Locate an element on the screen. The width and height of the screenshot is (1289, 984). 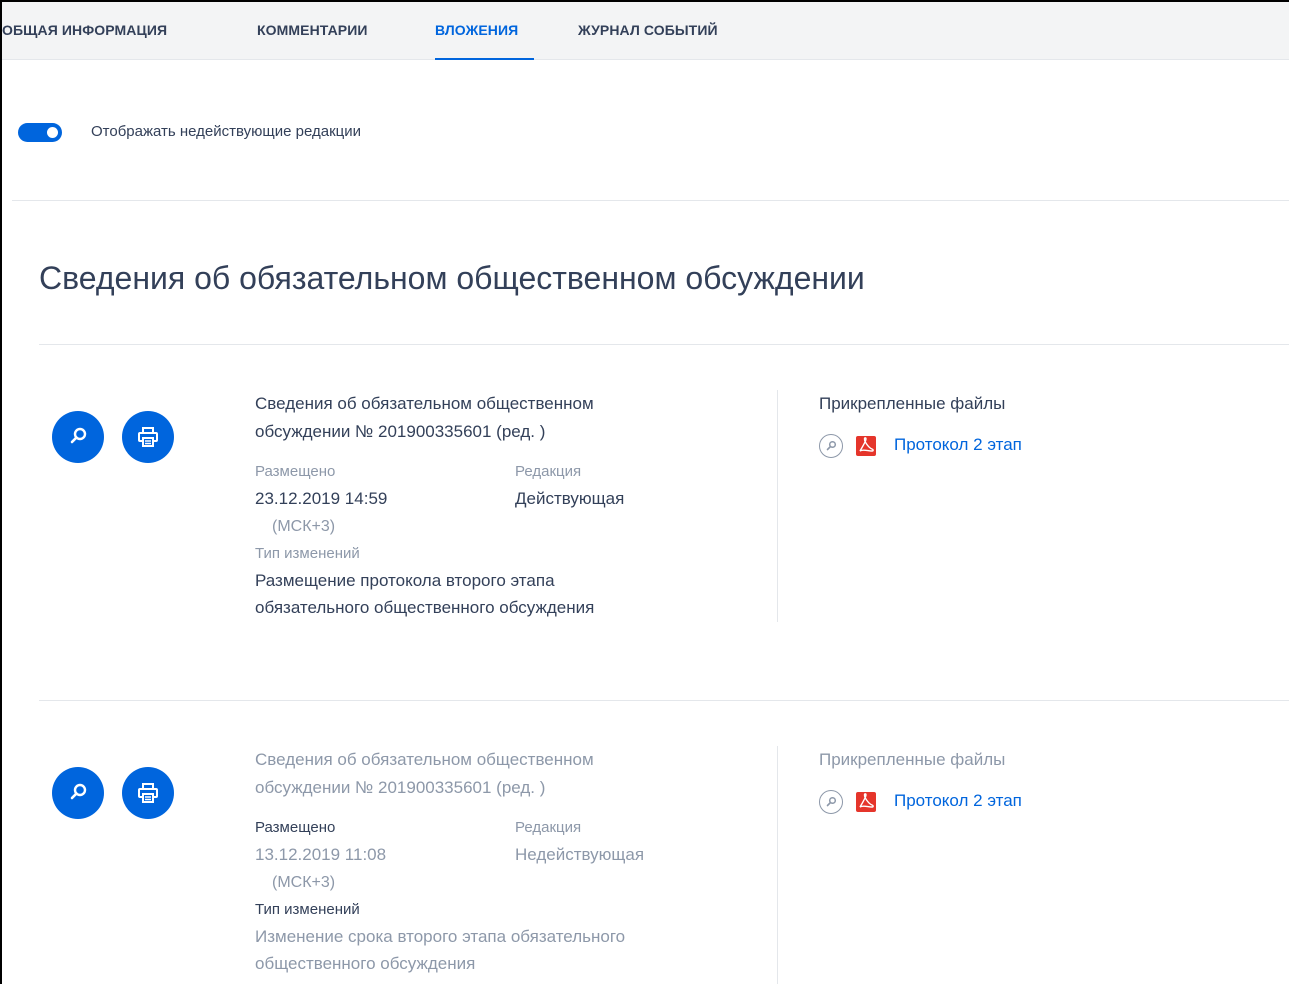
edition-status: Недействующая is located at coordinates (580, 854).